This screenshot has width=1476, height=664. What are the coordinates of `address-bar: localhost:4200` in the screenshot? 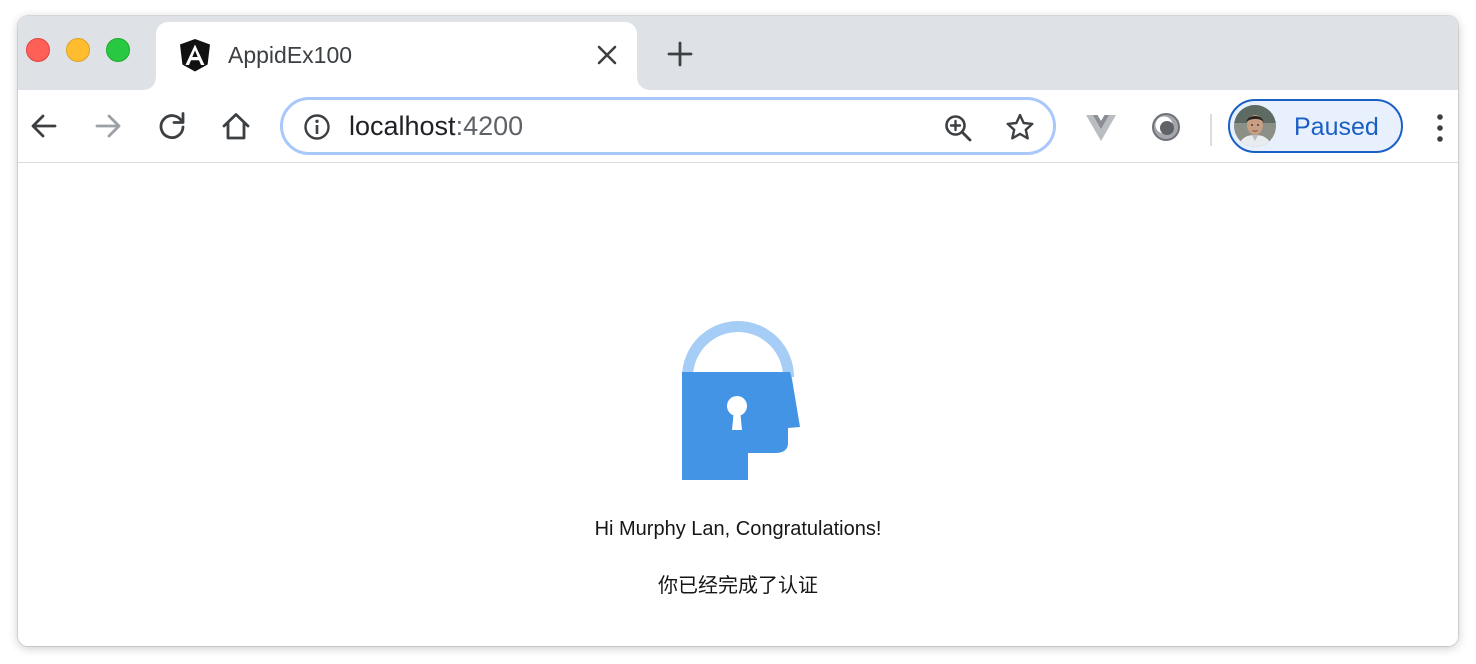 It's located at (668, 126).